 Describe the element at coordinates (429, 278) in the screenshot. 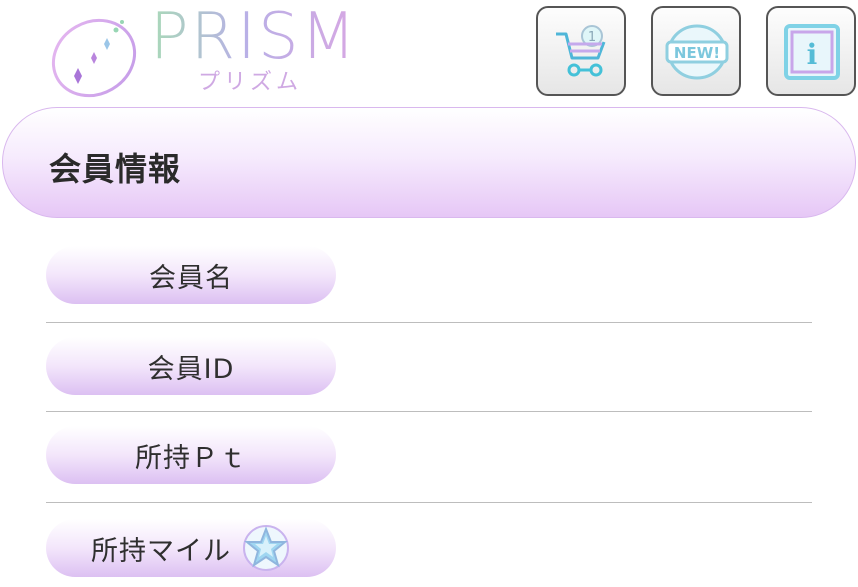

I see `row-member-name: 会員名` at that location.